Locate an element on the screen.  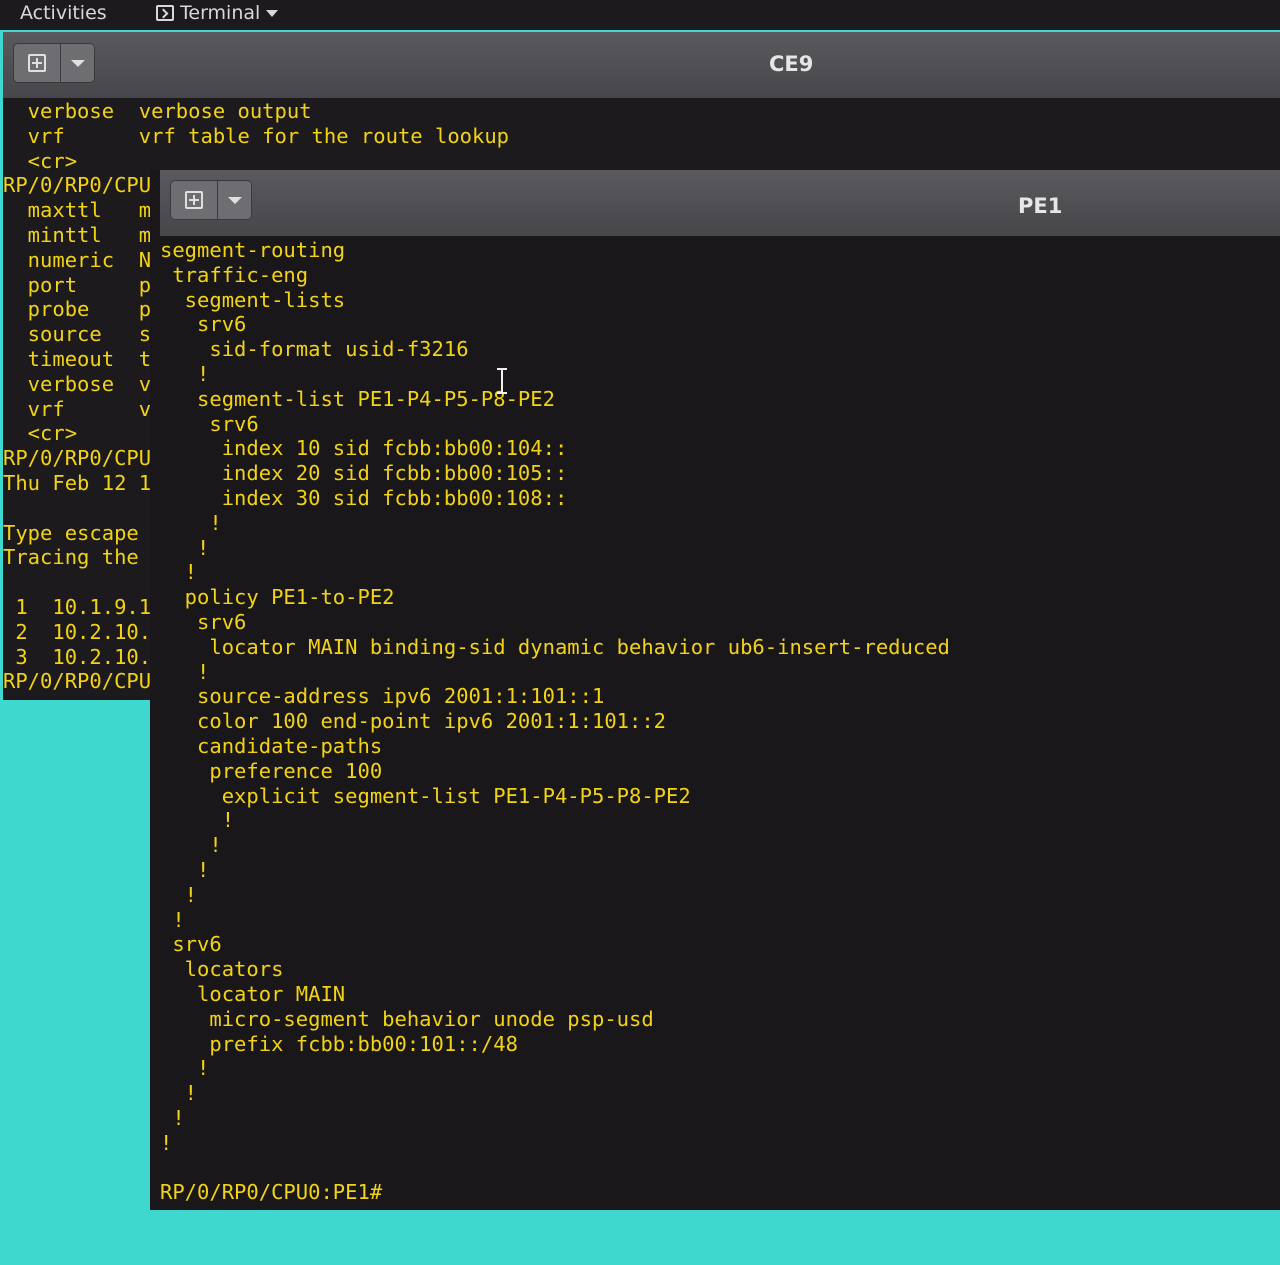
ce9-menu-button is located at coordinates (78, 63).